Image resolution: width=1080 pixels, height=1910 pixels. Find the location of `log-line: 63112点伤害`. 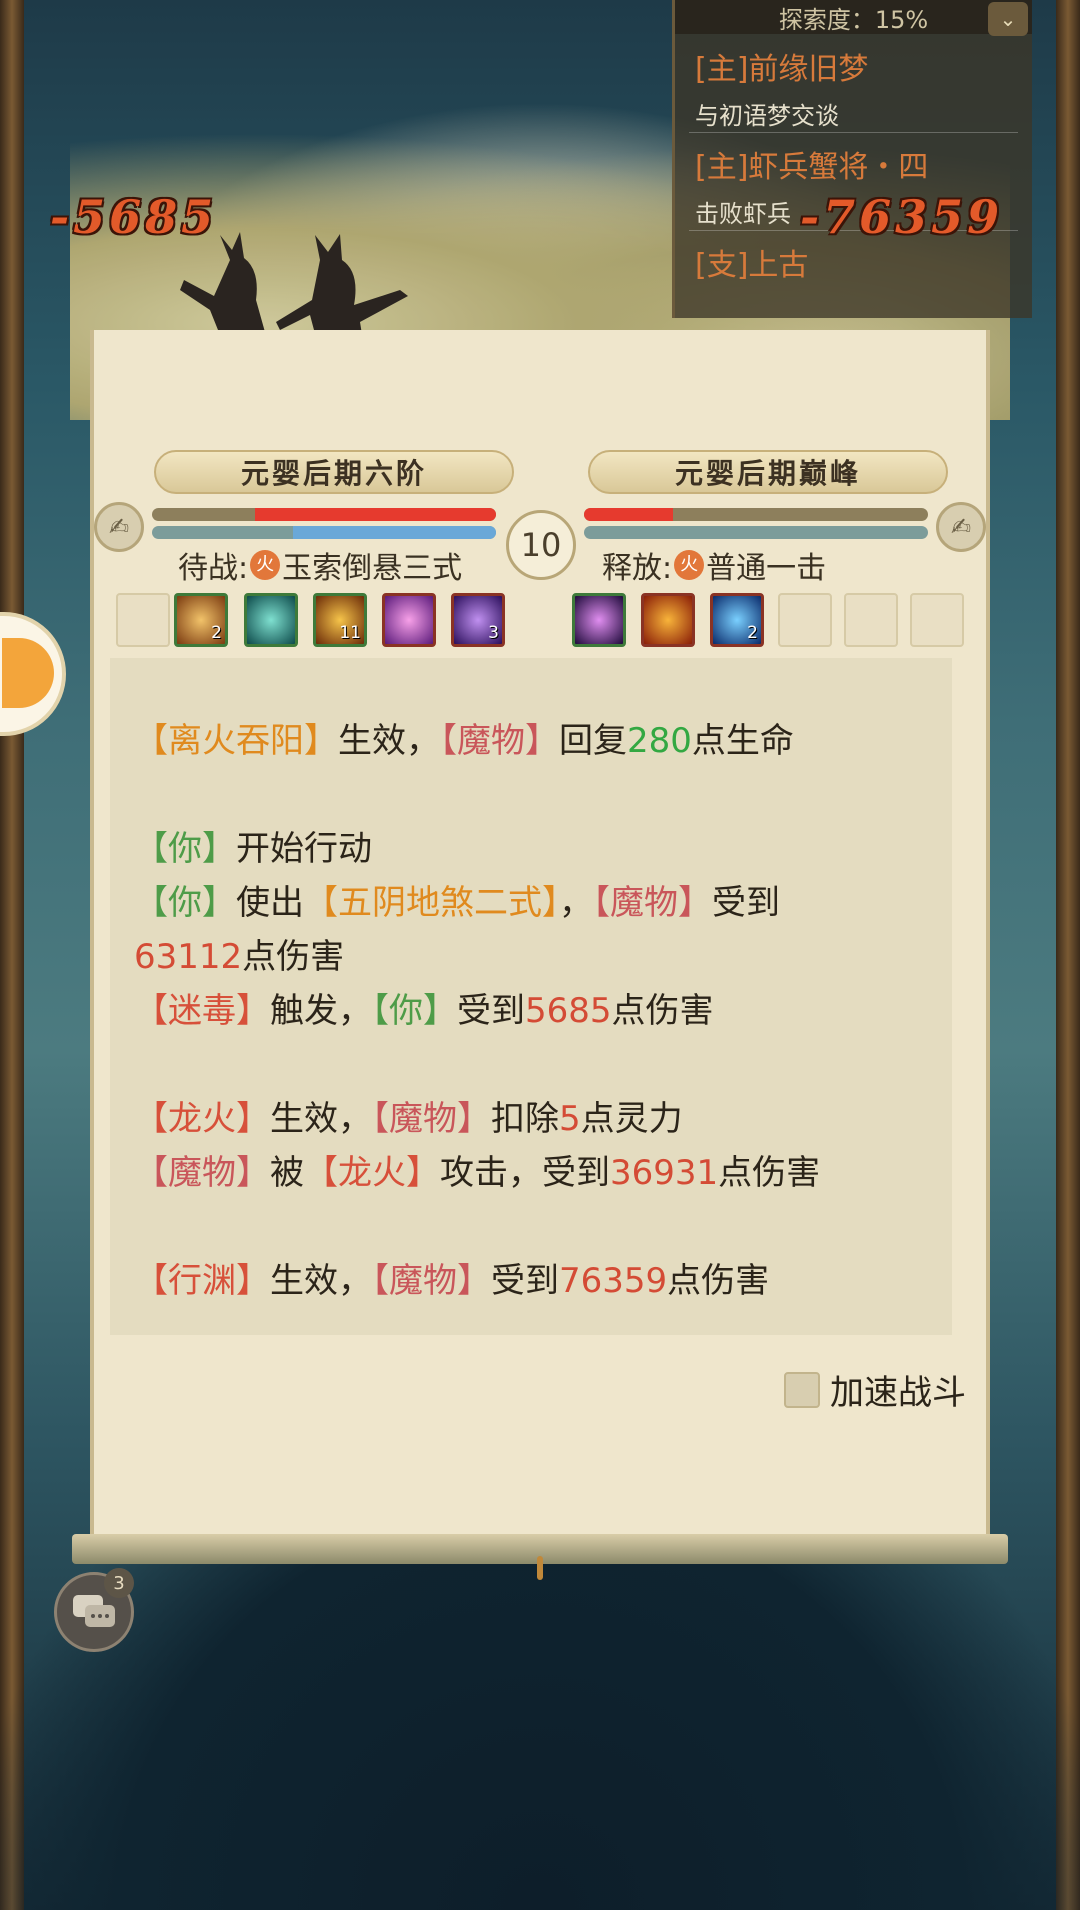

log-line: 63112点伤害 is located at coordinates (239, 957).